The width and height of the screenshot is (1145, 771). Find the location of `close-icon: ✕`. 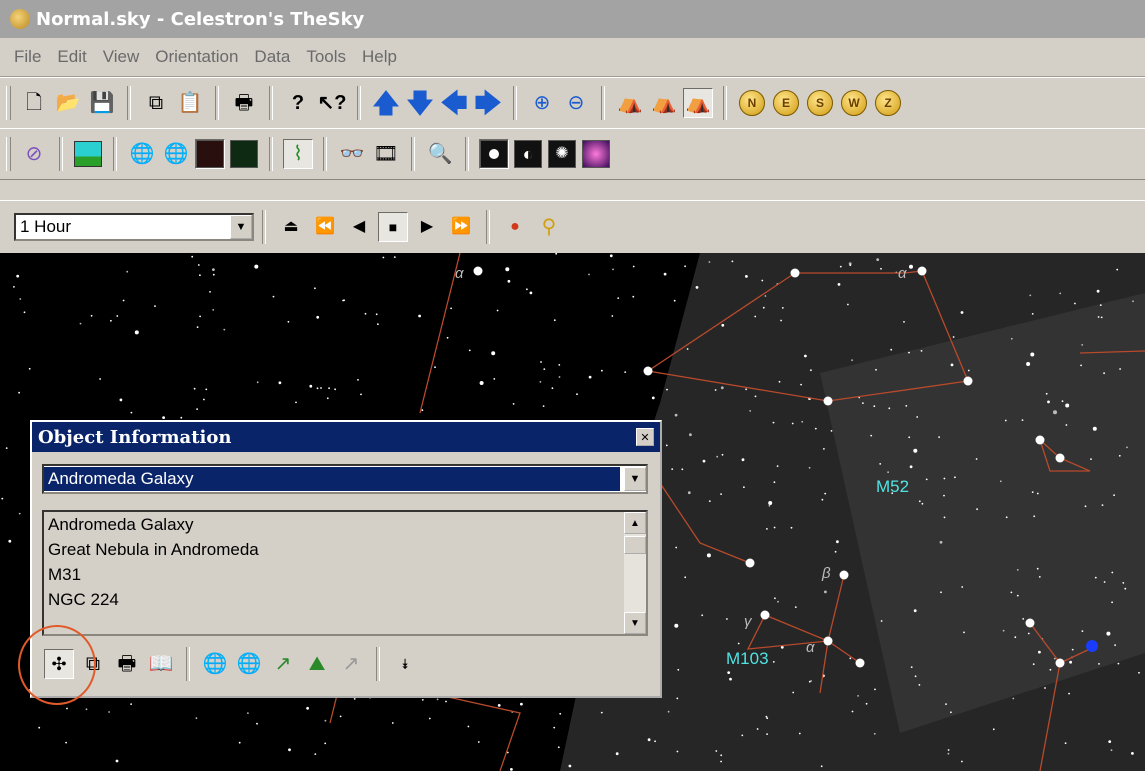

close-icon: ✕ is located at coordinates (645, 437).